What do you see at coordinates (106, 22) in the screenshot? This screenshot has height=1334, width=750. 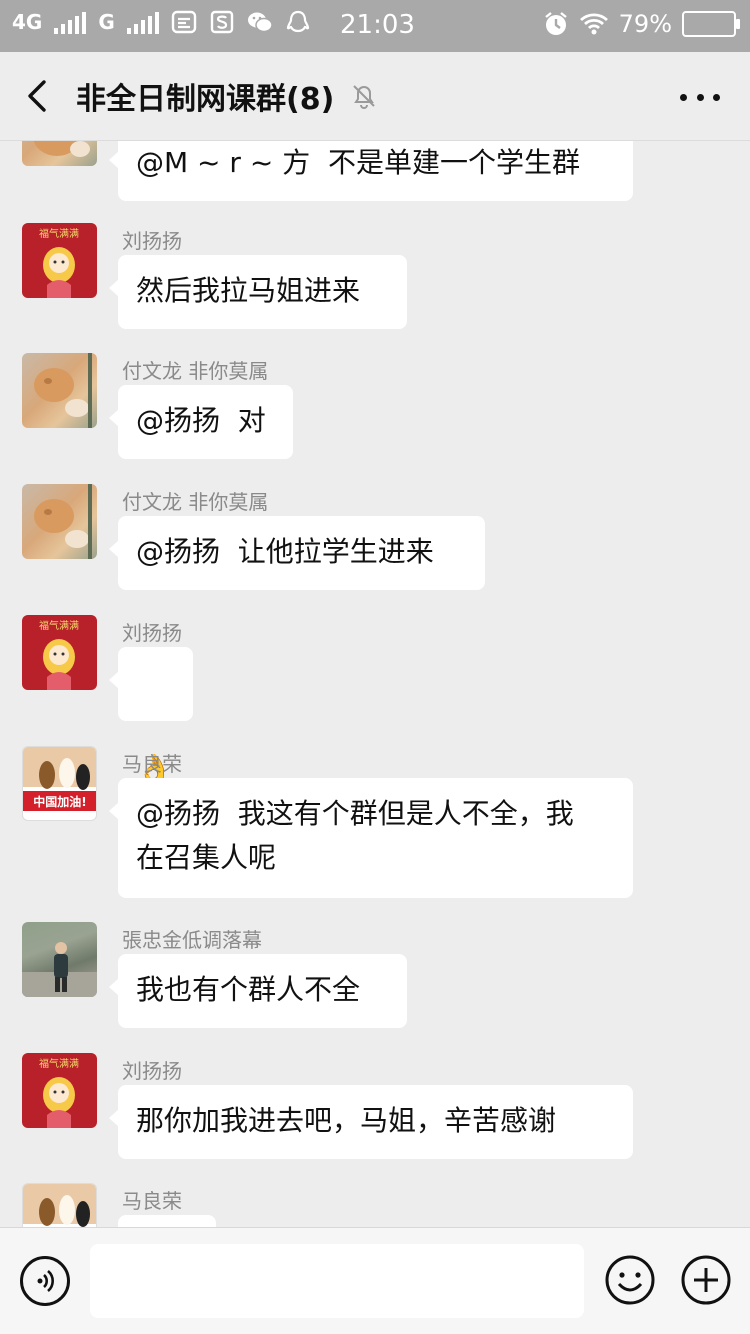 I see `network-g-label: G` at bounding box center [106, 22].